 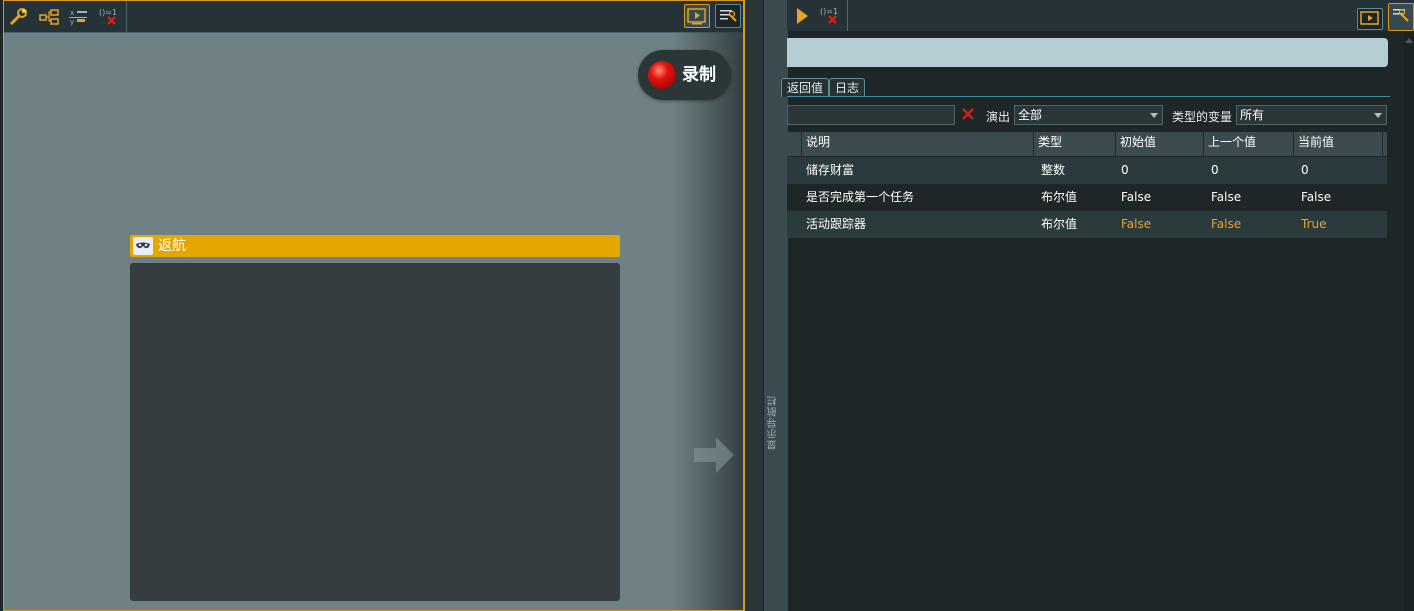 I want to click on table-row: 储存财富 整数 0 0 0, so click(x=1087, y=170).